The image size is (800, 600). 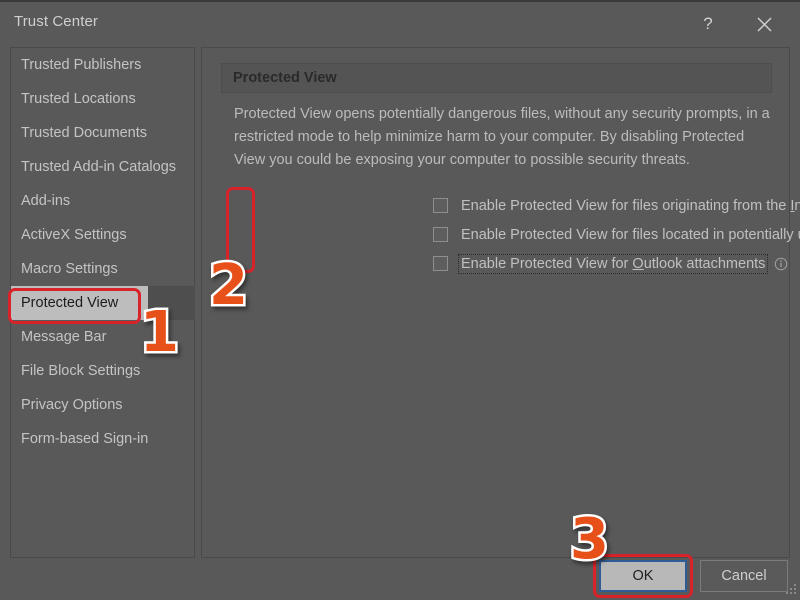 I want to click on section-title: Protected View, so click(x=496, y=78).